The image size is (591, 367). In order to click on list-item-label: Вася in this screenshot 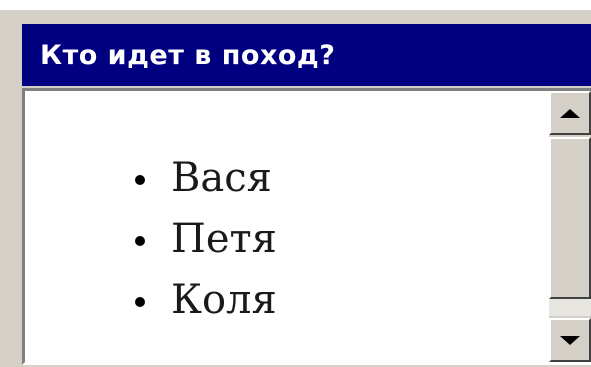, I will do `click(221, 177)`.